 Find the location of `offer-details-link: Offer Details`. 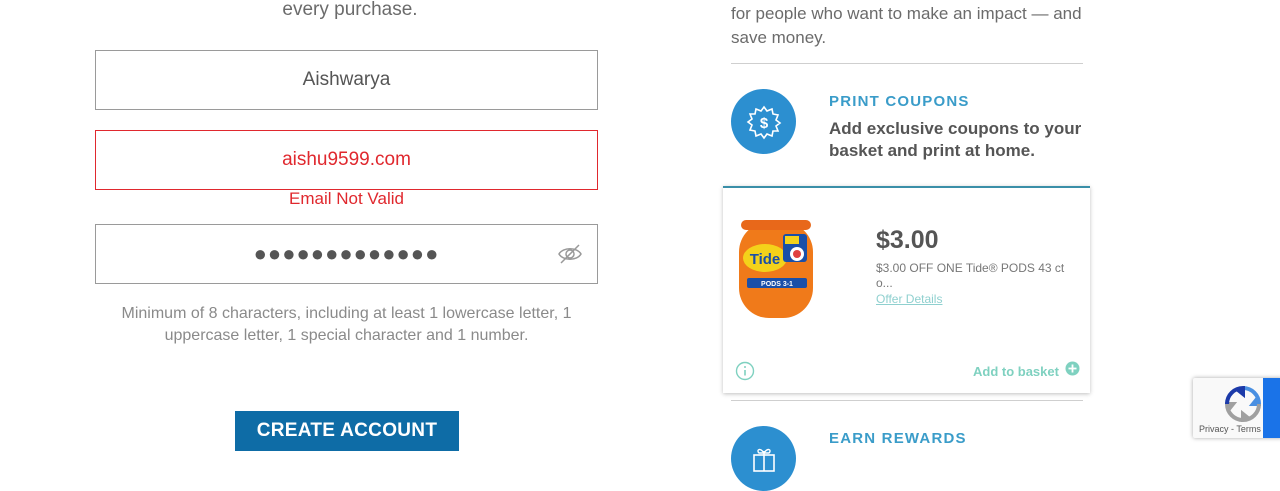

offer-details-link: Offer Details is located at coordinates (909, 299).